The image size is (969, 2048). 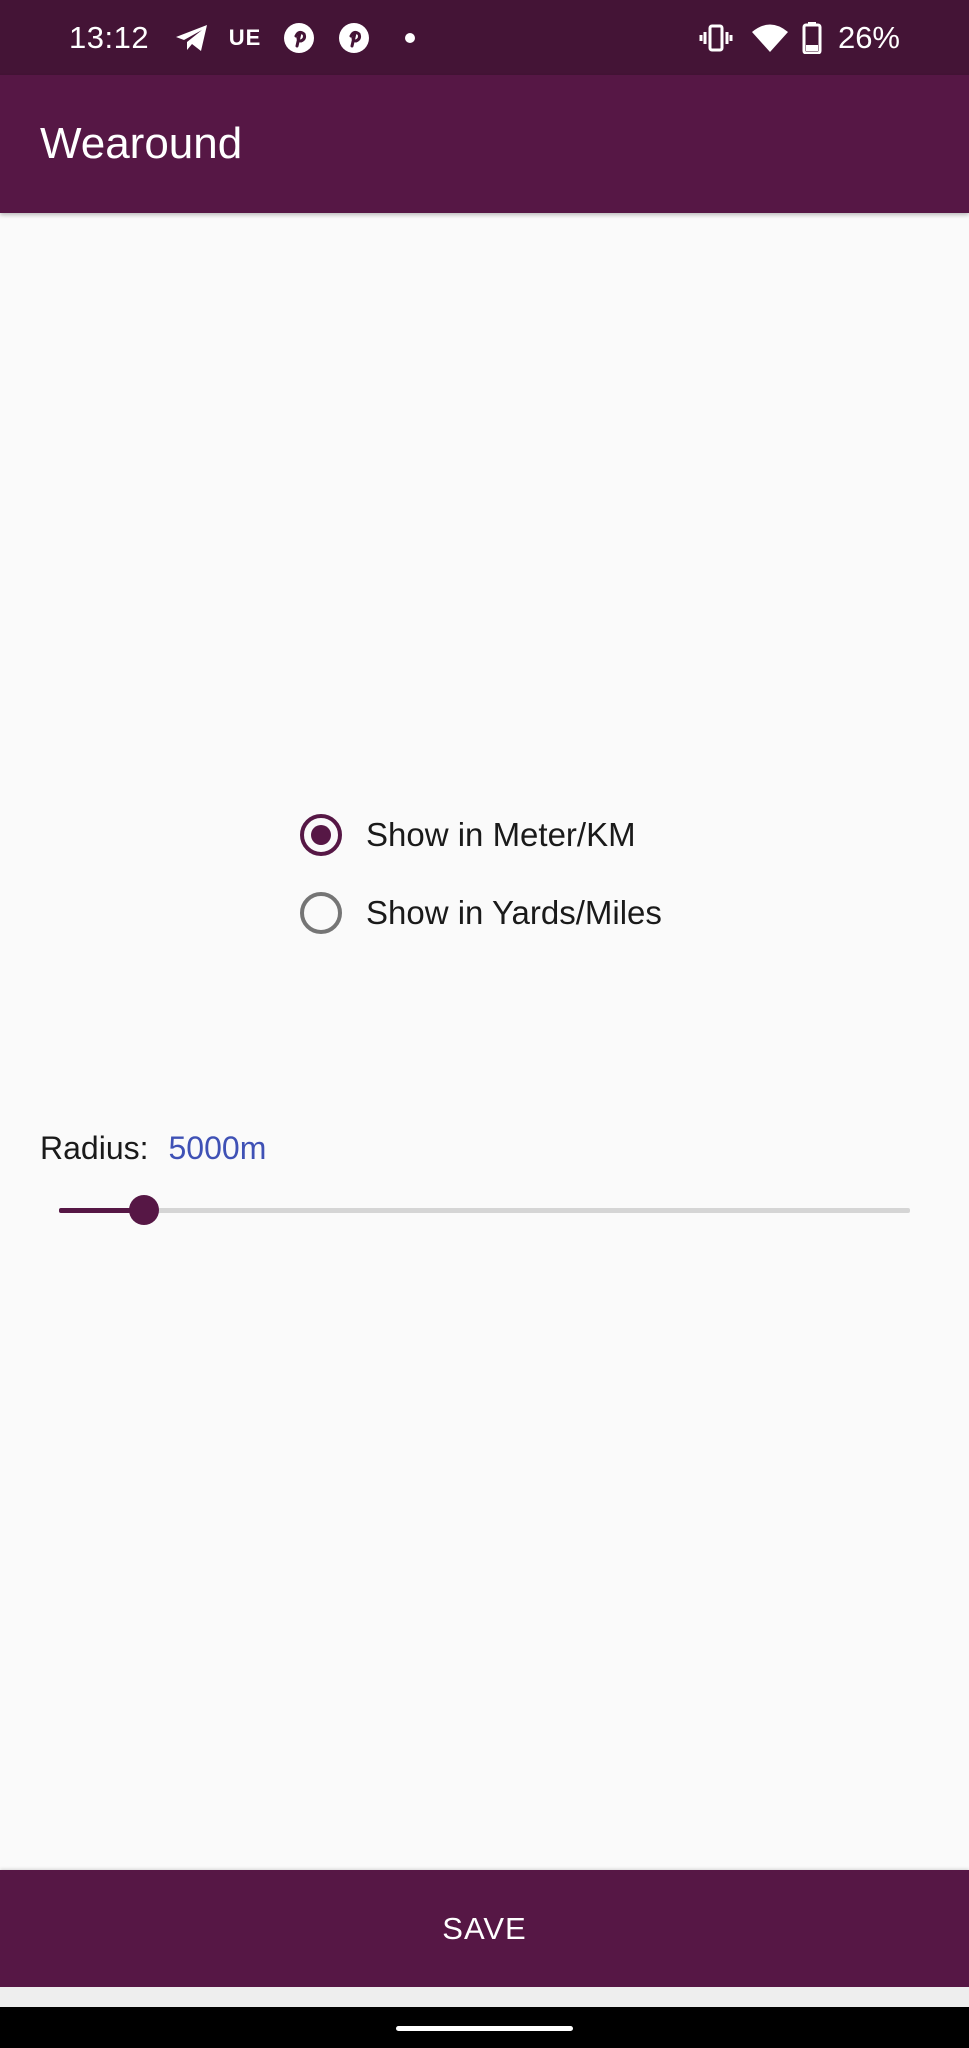 I want to click on battery-percent: 26%, so click(x=868, y=37).